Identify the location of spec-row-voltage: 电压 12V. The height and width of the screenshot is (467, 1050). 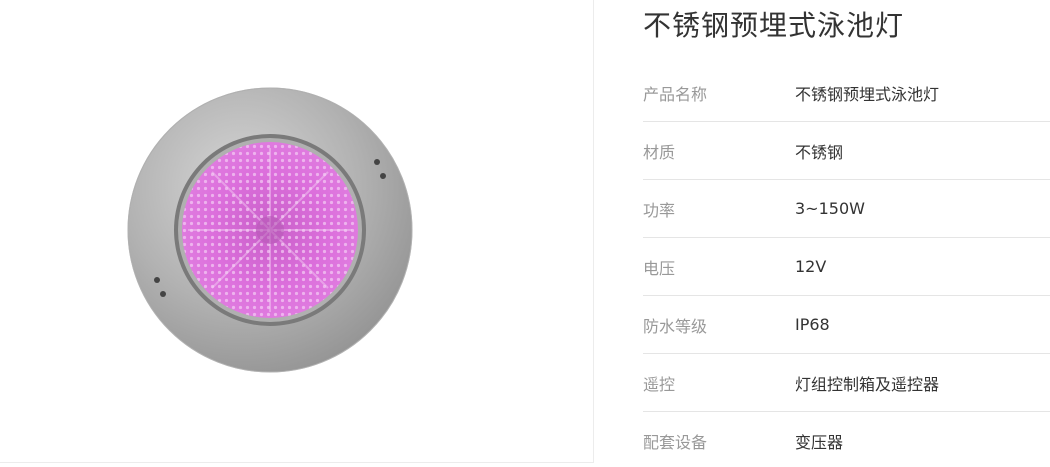
(846, 267).